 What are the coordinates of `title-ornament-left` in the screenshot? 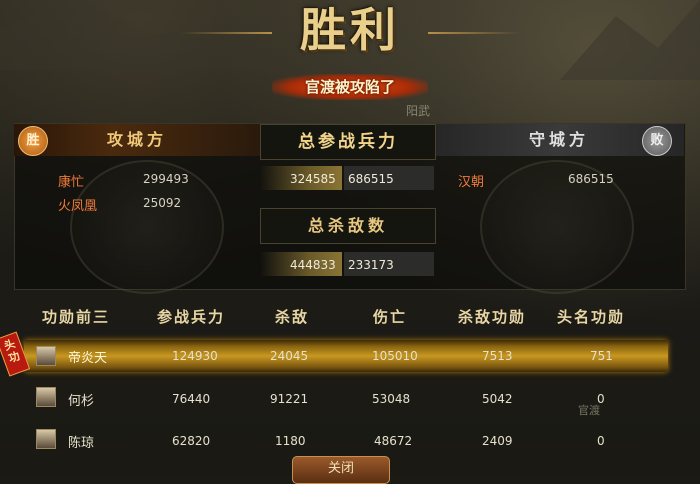 It's located at (226, 33).